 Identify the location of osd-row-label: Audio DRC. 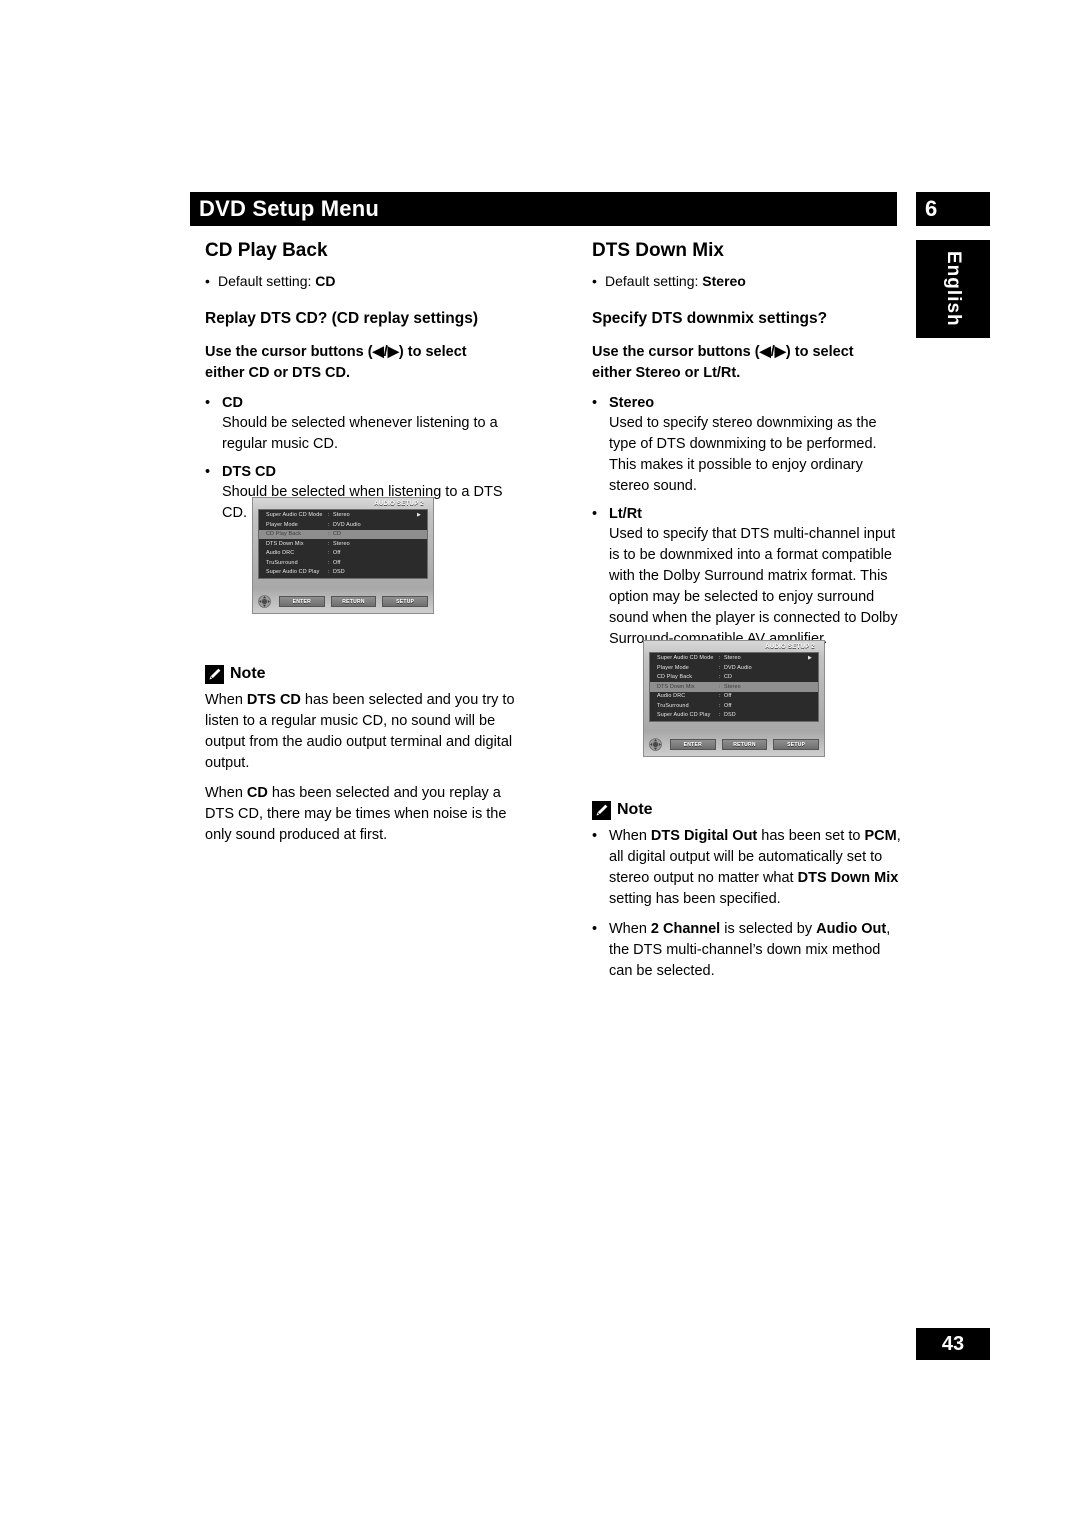
(280, 553).